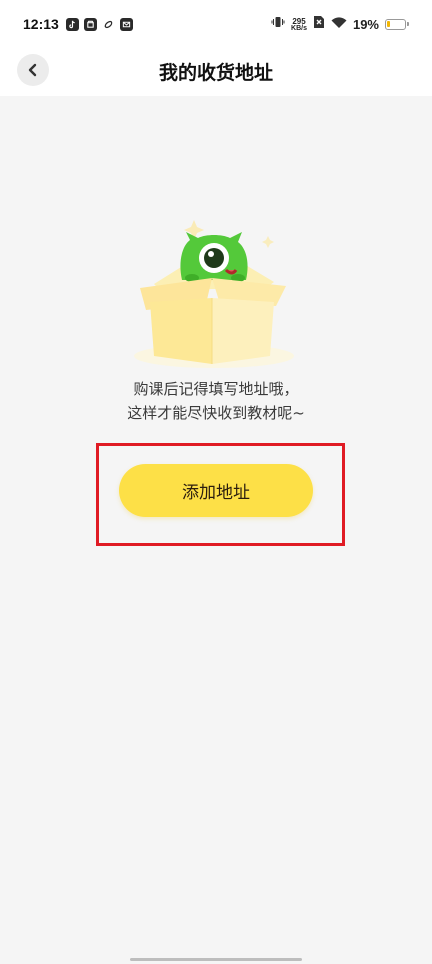 This screenshot has height=964, width=432. Describe the element at coordinates (216, 959) in the screenshot. I see `home-indicator` at that location.